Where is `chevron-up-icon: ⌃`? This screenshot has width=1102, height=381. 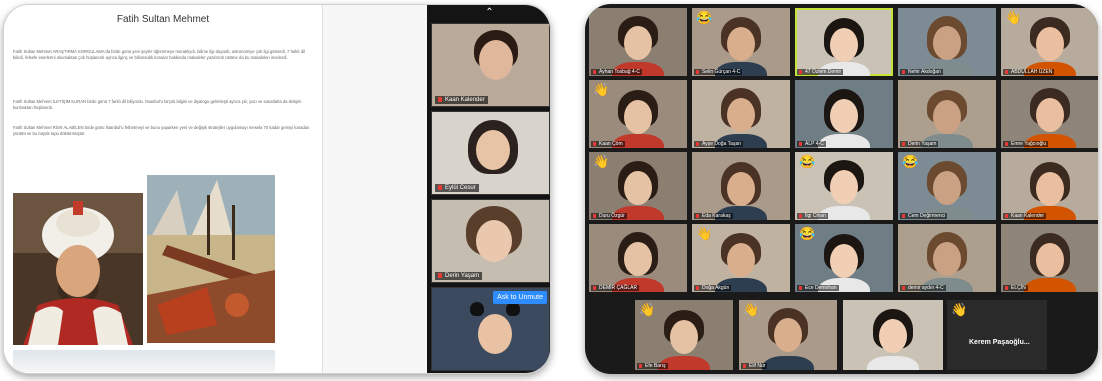 chevron-up-icon: ⌃ is located at coordinates (488, 14).